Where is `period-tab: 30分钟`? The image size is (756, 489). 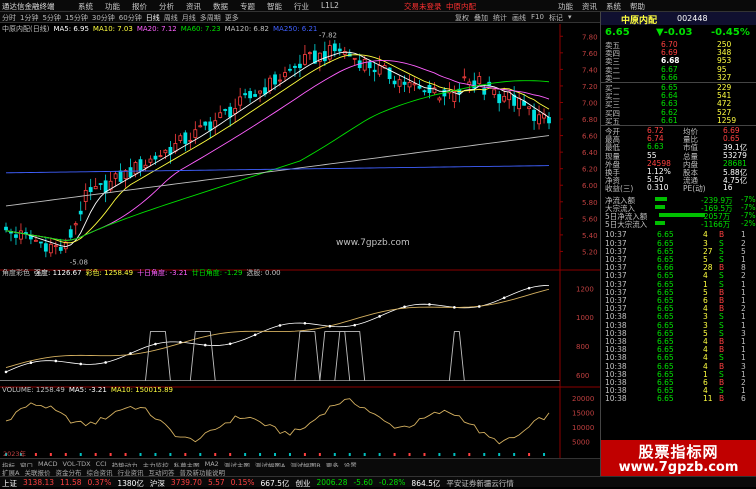
period-tab: 30分钟 is located at coordinates (103, 18).